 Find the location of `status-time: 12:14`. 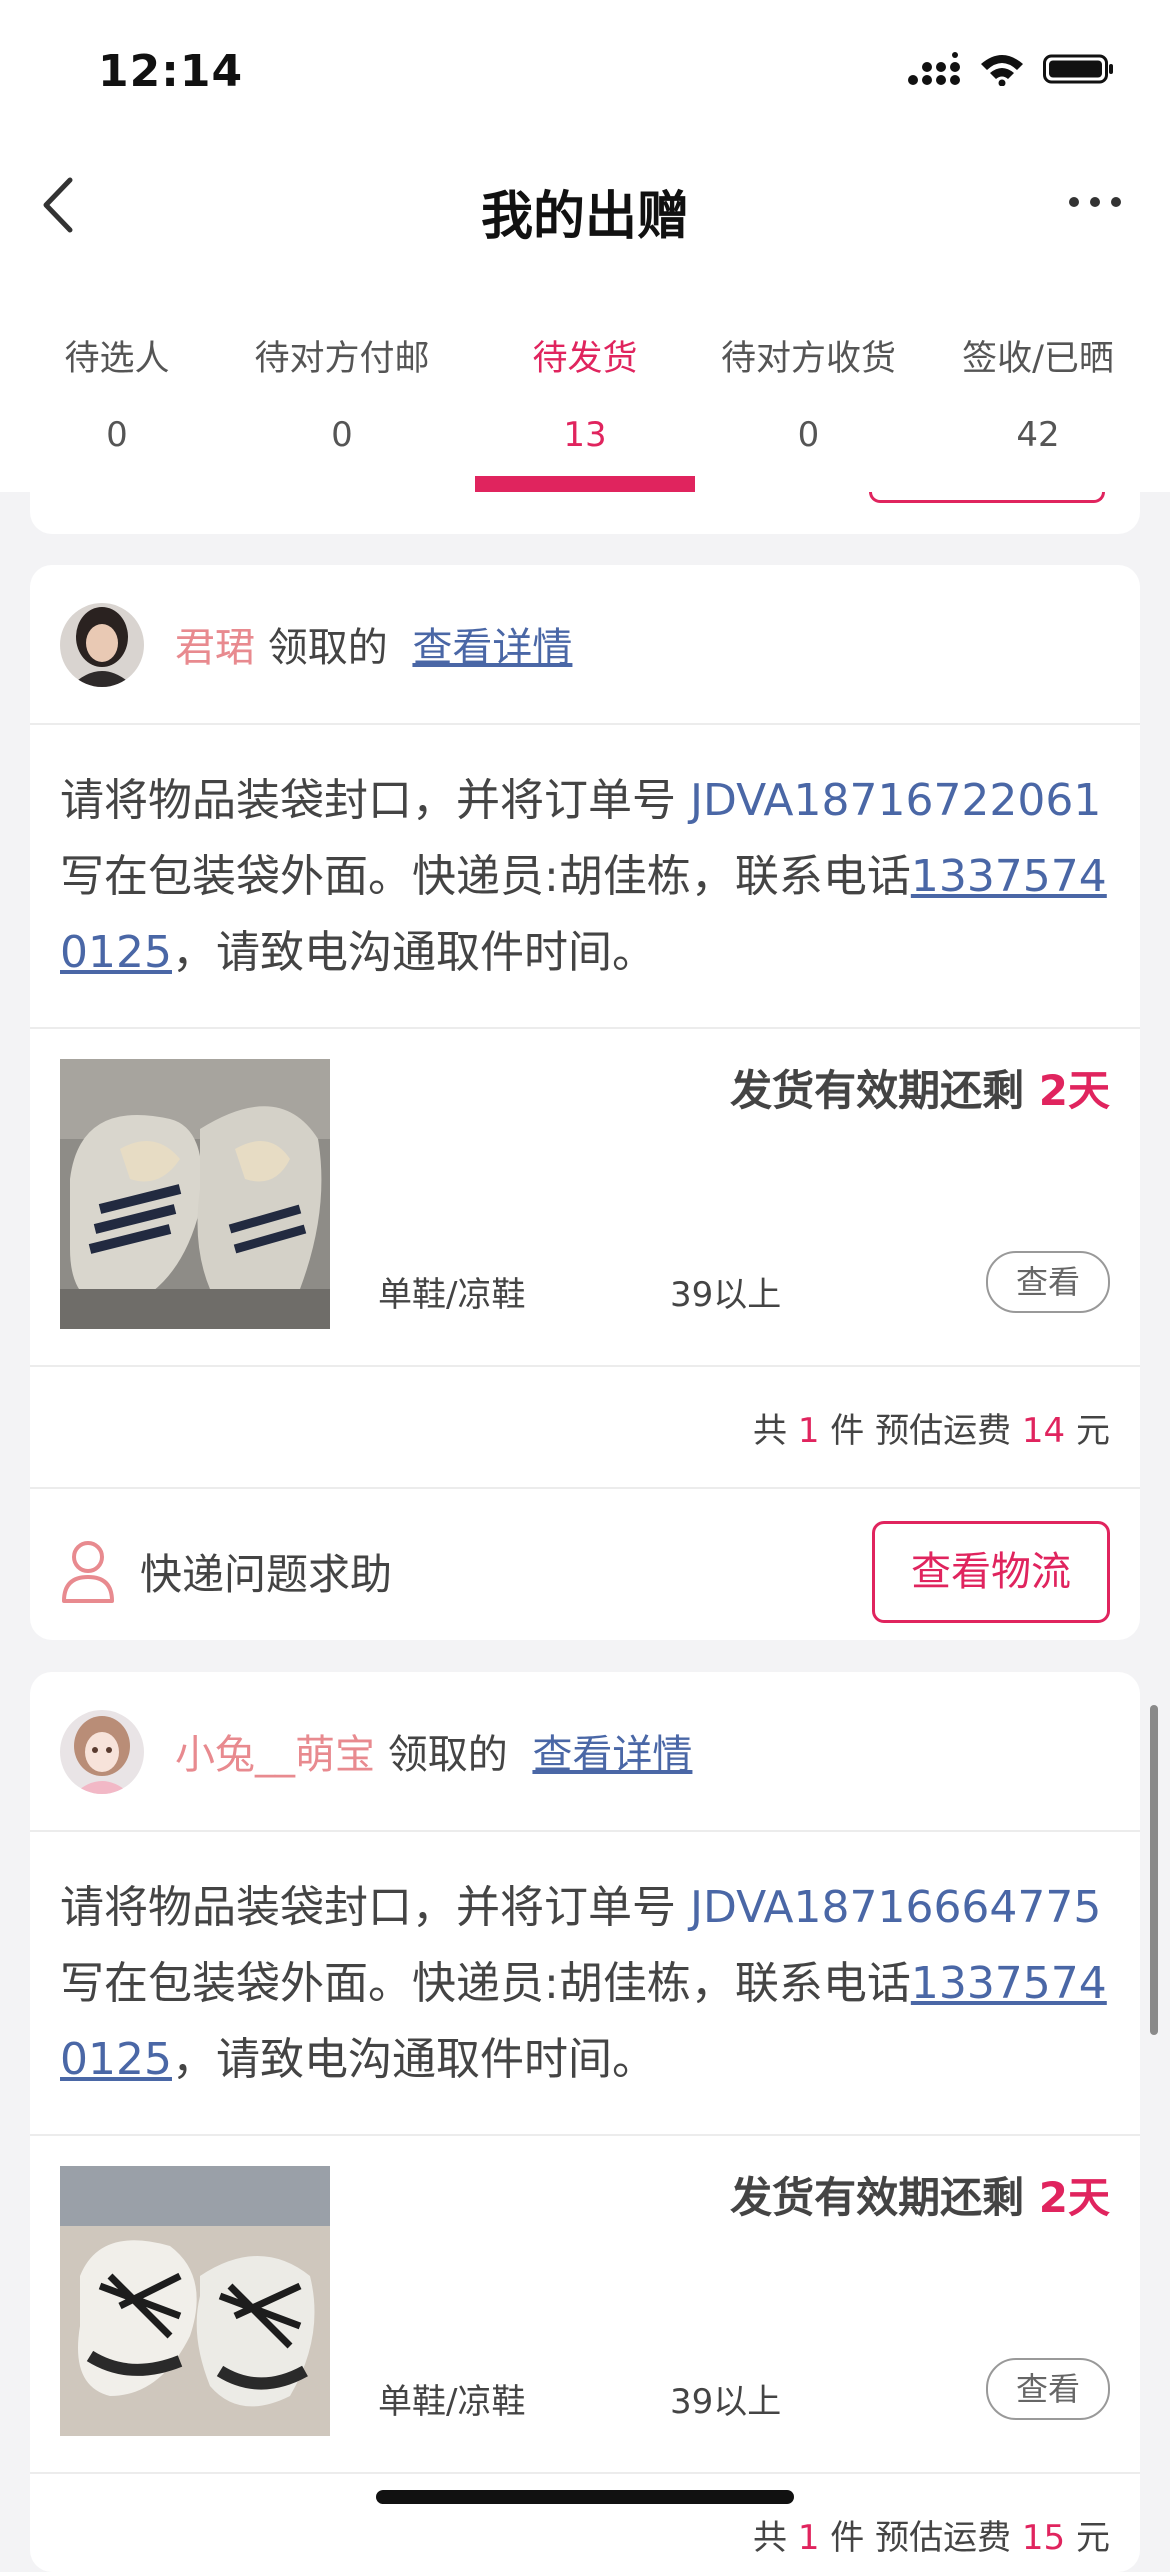

status-time: 12:14 is located at coordinates (171, 71).